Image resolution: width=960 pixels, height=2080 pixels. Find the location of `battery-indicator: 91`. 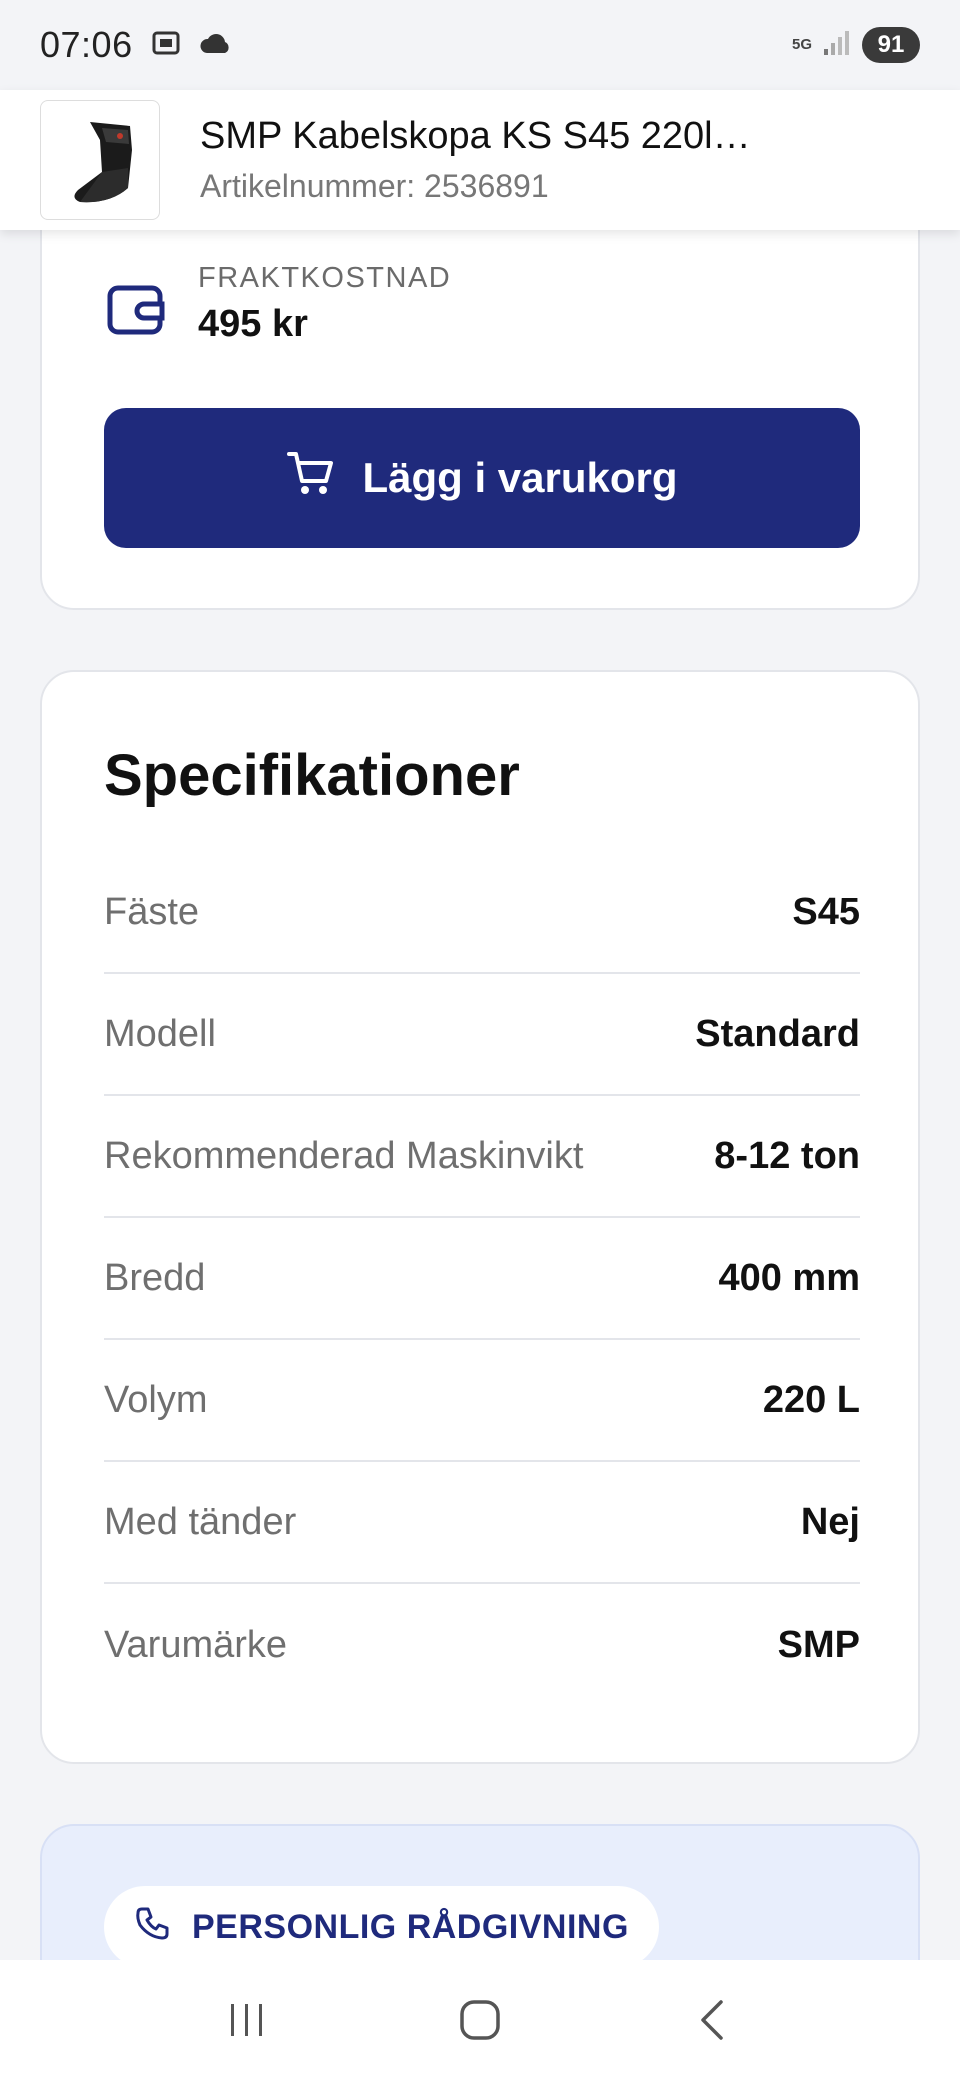

battery-indicator: 91 is located at coordinates (891, 45).